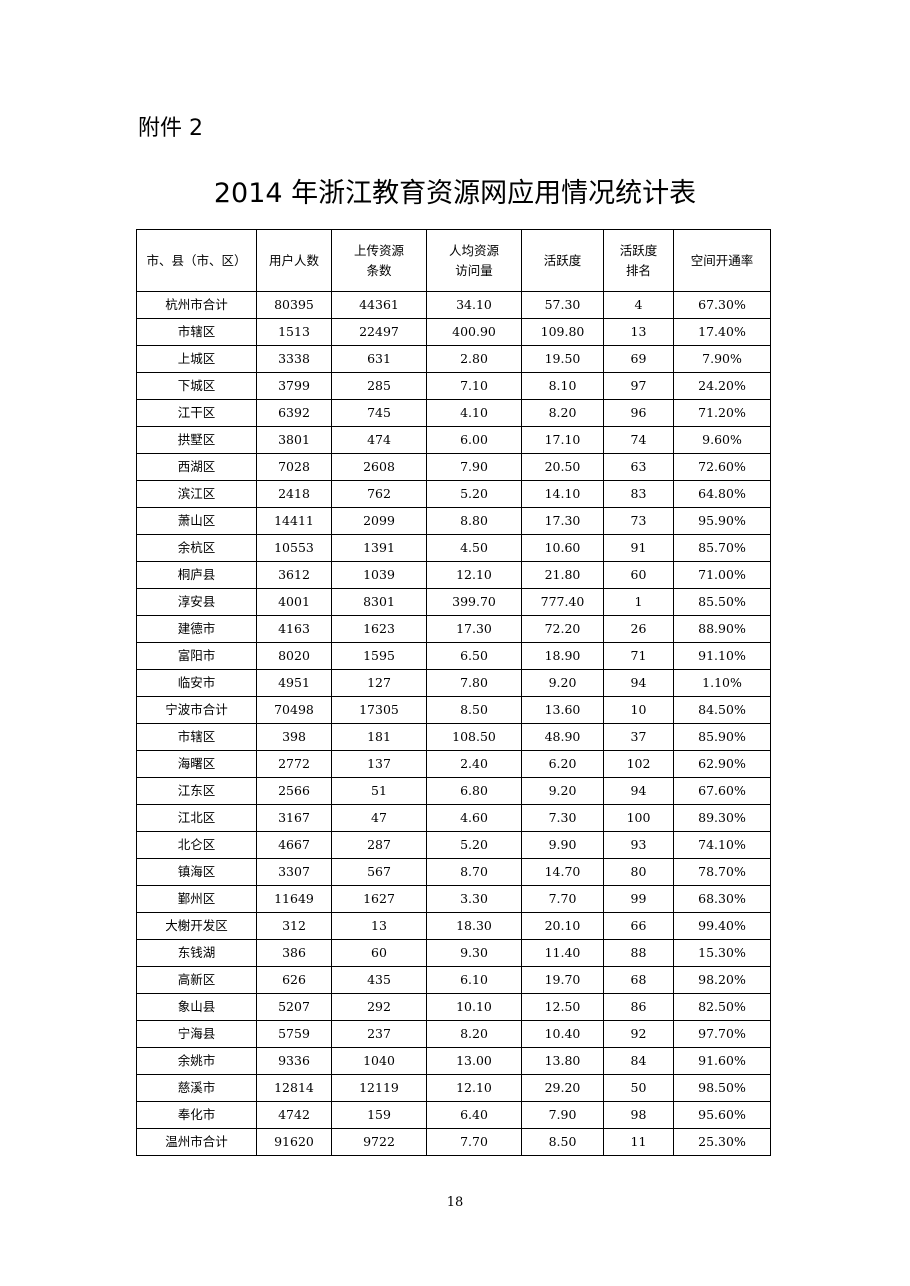 This screenshot has width=910, height=1286. Describe the element at coordinates (638, 683) in the screenshot. I see `table-cell-activity-rank: 94` at that location.